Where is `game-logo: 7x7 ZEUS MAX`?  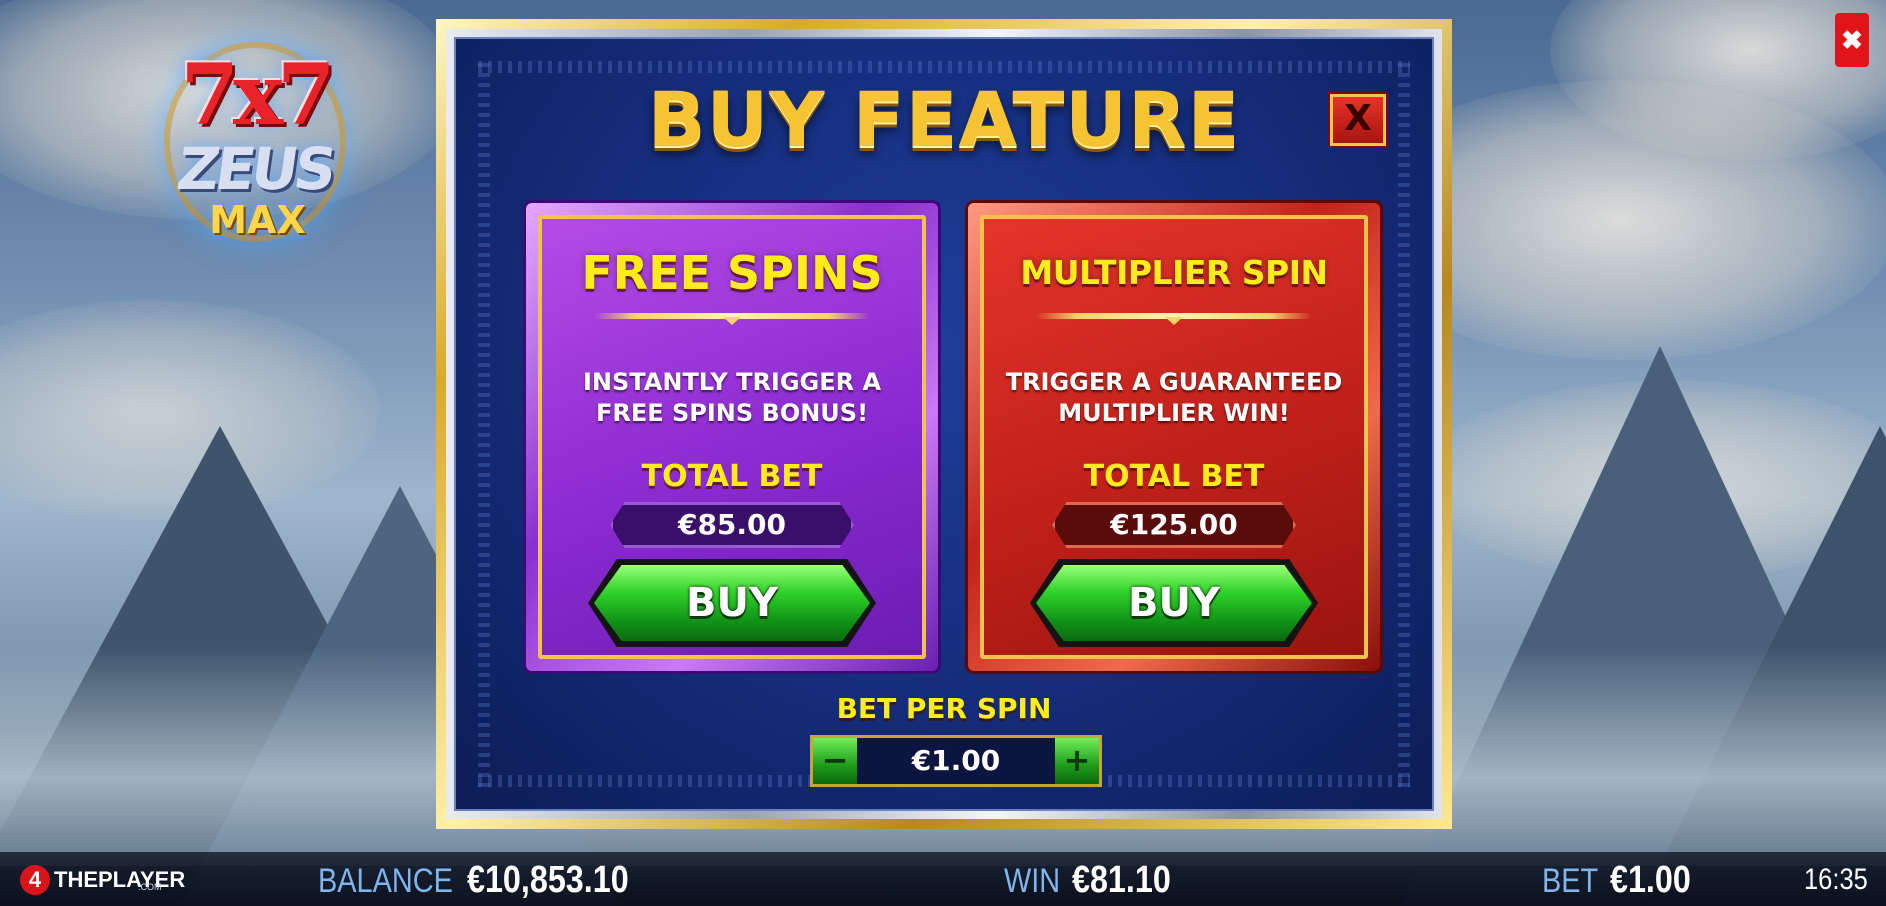
game-logo: 7x7 ZEUS MAX is located at coordinates (255, 145).